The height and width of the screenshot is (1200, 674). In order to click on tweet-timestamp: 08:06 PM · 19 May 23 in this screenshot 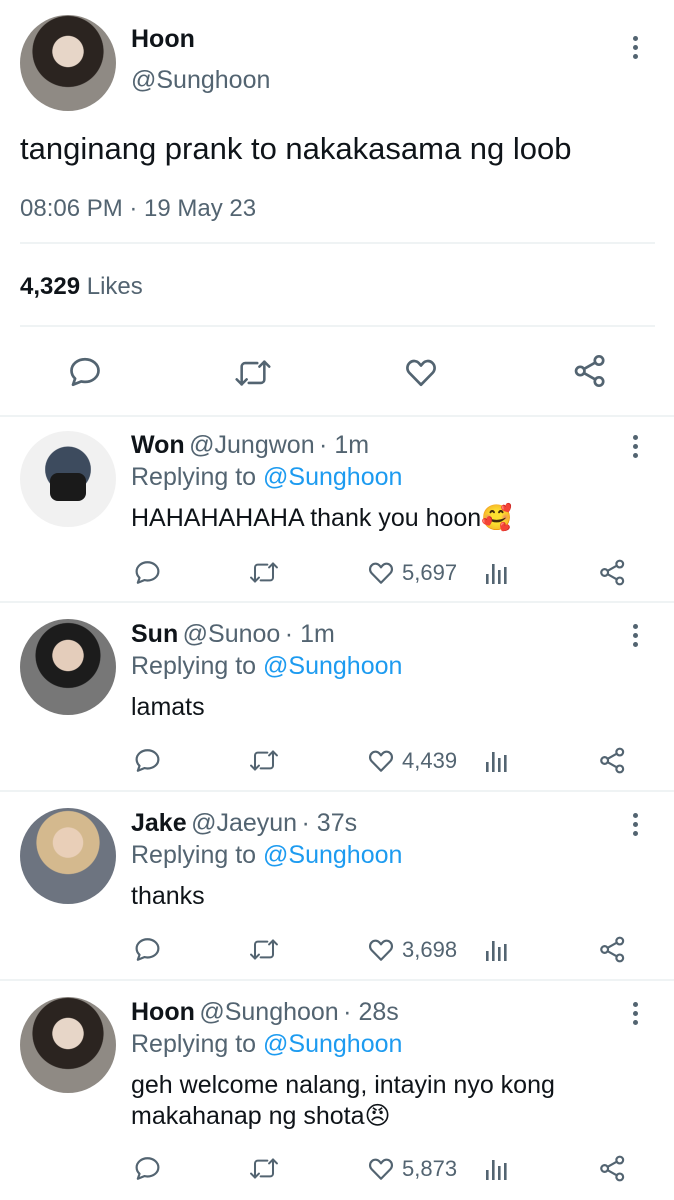, I will do `click(138, 209)`.